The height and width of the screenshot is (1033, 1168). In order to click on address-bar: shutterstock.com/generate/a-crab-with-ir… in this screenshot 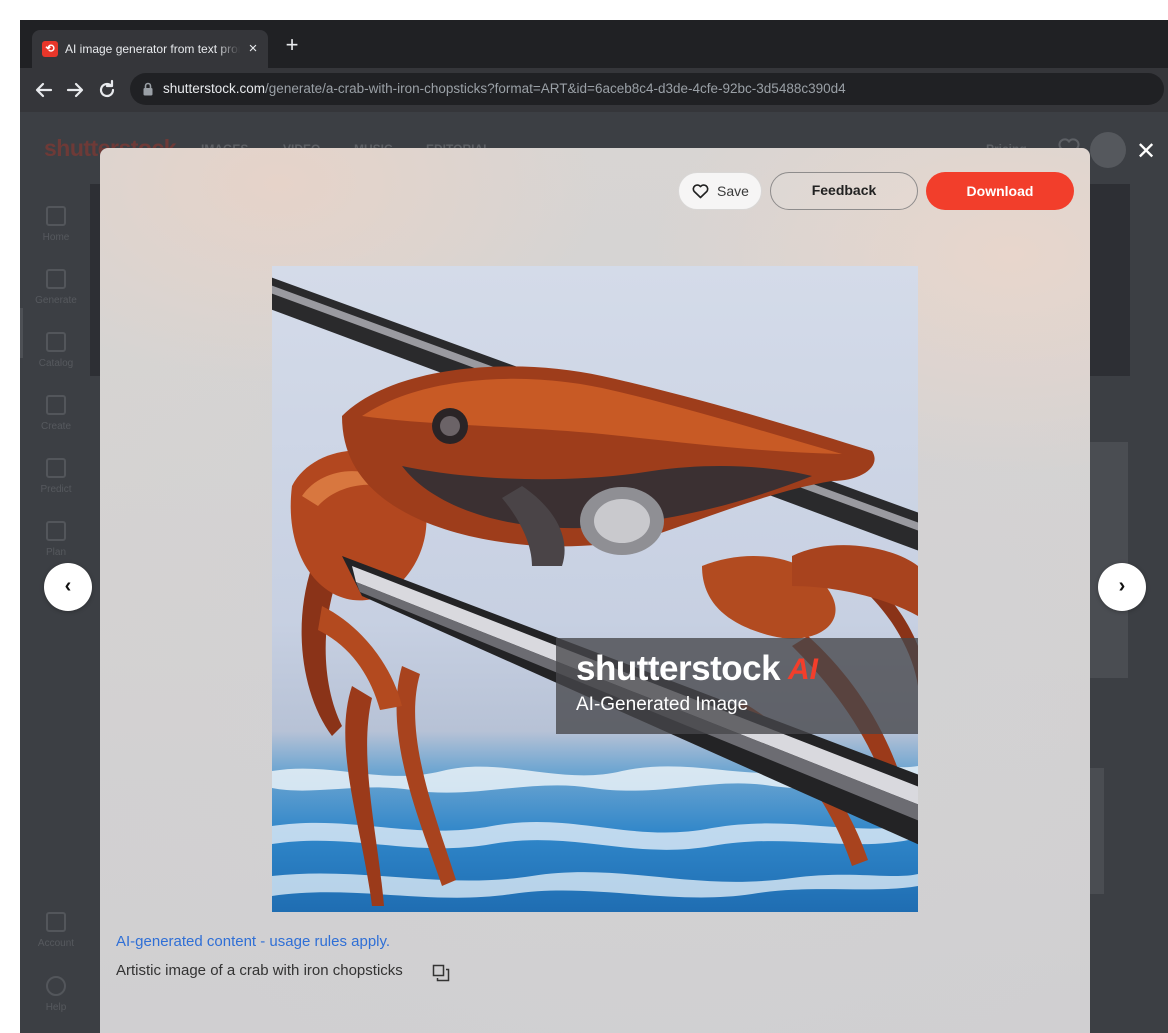, I will do `click(647, 89)`.